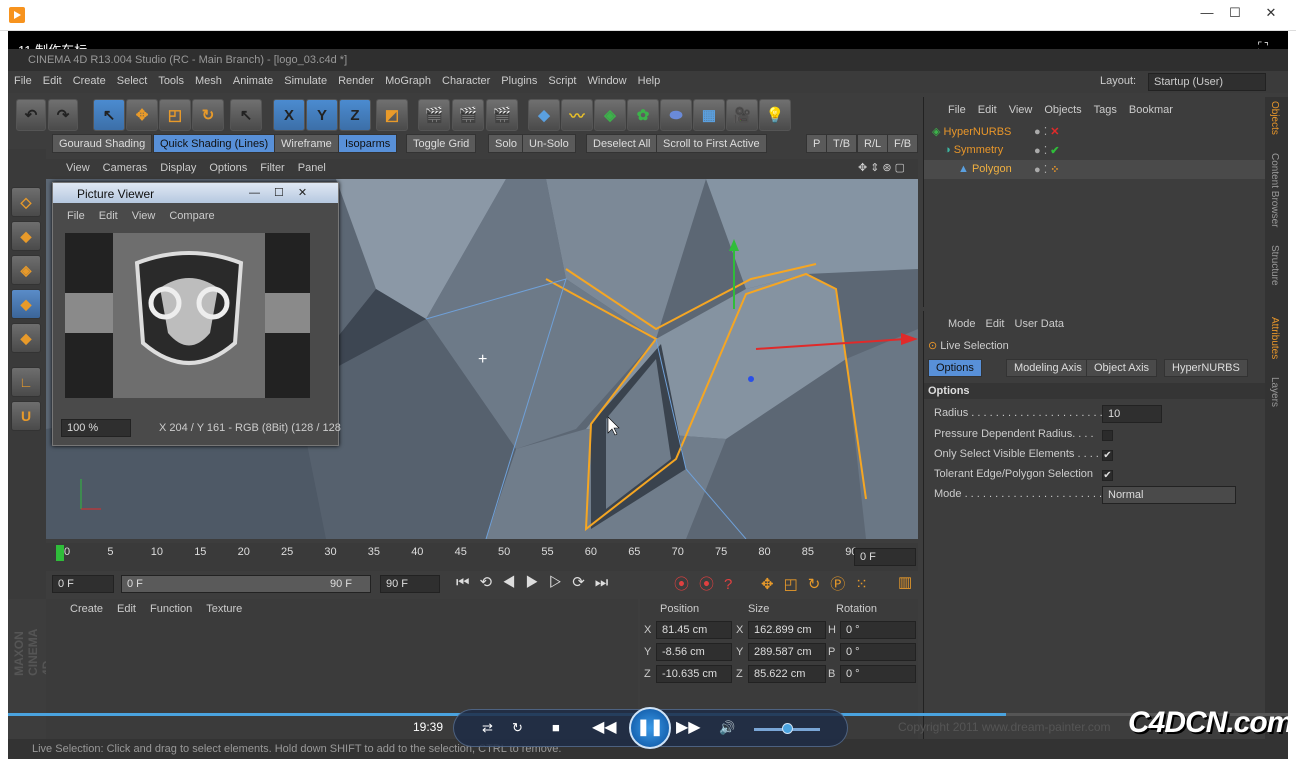 This screenshot has width=1296, height=759. What do you see at coordinates (26, 270) in the screenshot?
I see `points-mode-icon: ◈` at bounding box center [26, 270].